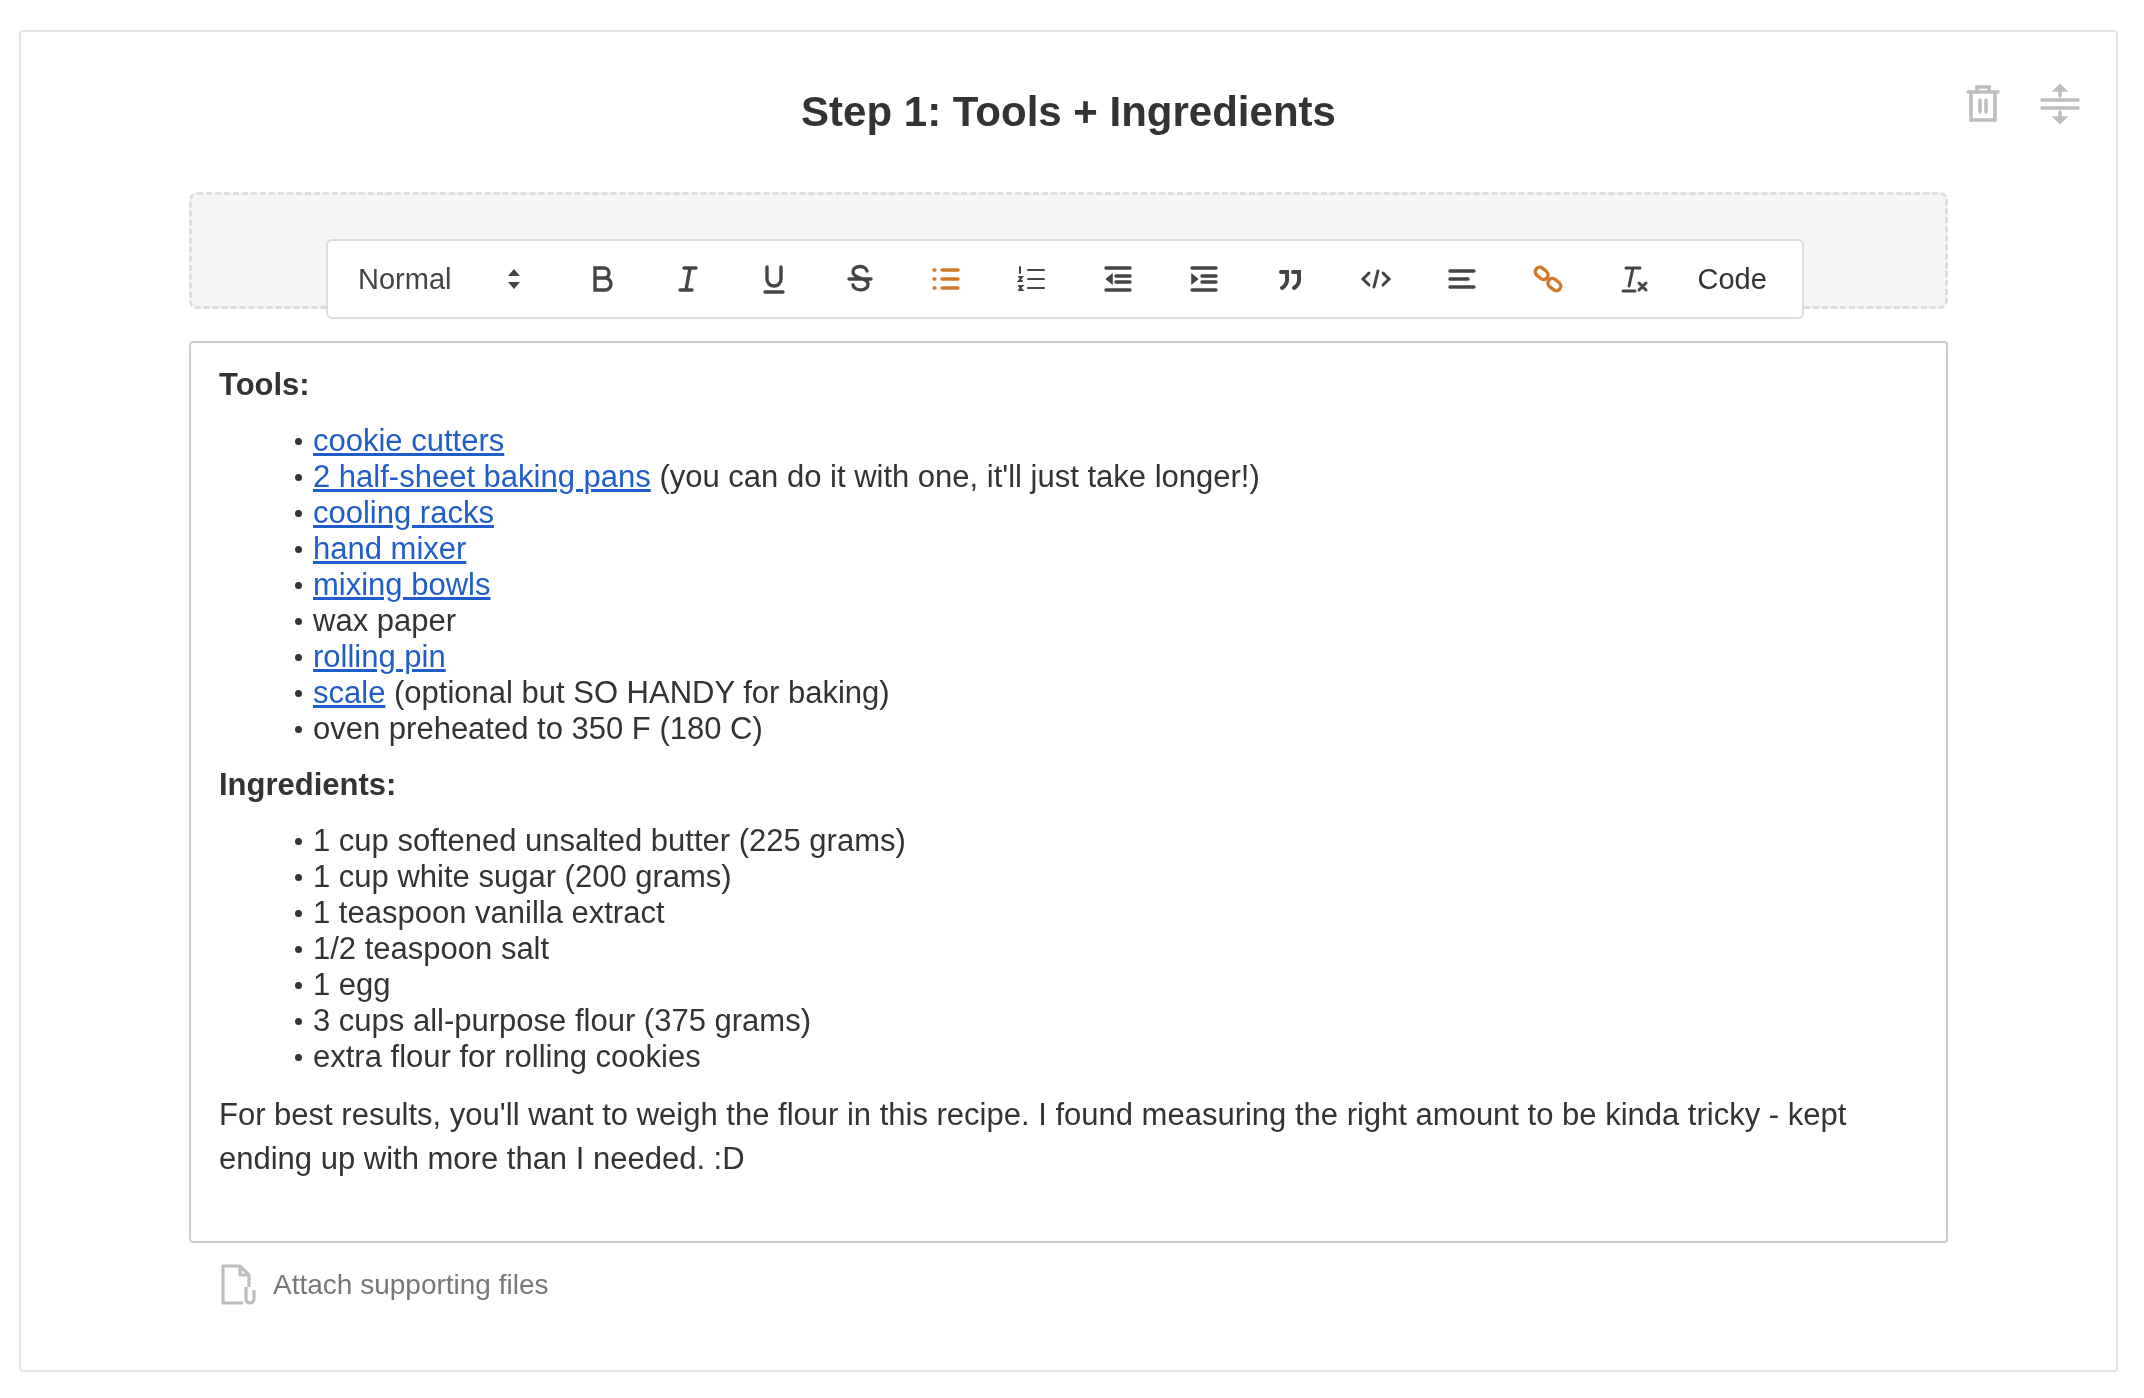 This screenshot has height=1398, width=2144. What do you see at coordinates (352, 985) in the screenshot?
I see `list-item-text: 1 egg` at bounding box center [352, 985].